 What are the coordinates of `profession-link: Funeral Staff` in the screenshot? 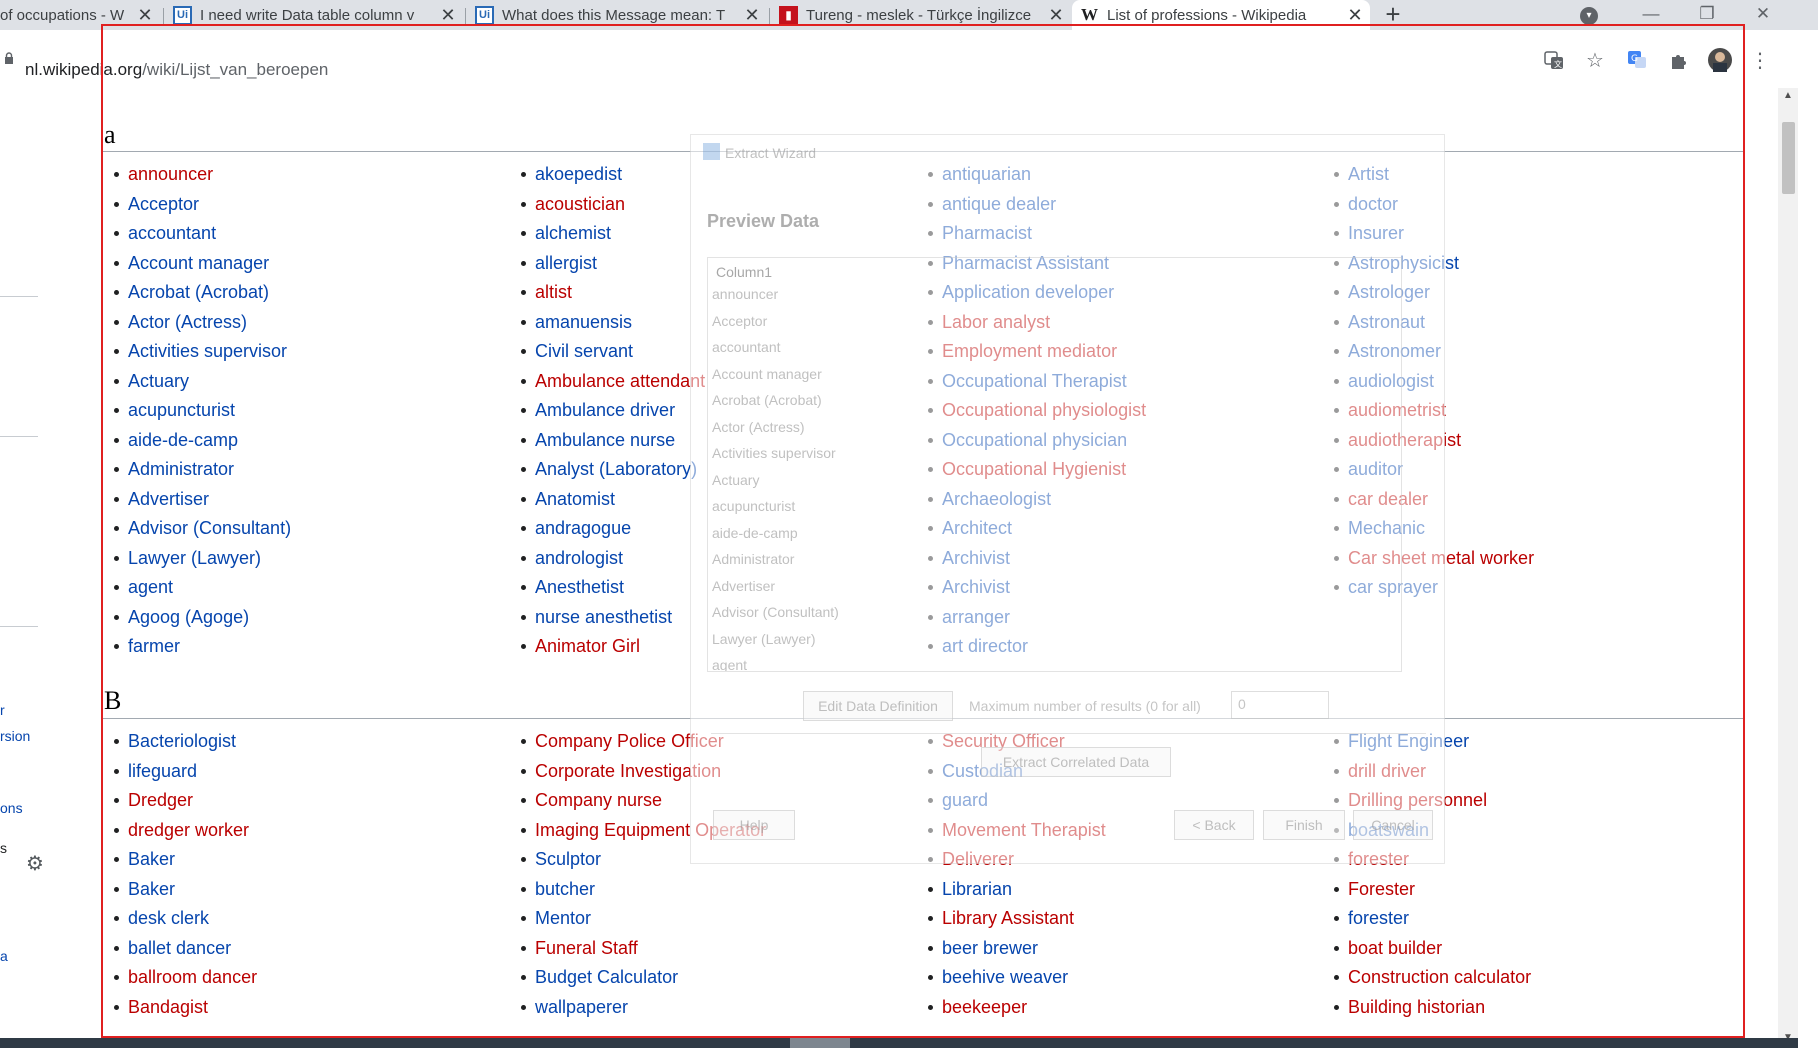 It's located at (586, 948).